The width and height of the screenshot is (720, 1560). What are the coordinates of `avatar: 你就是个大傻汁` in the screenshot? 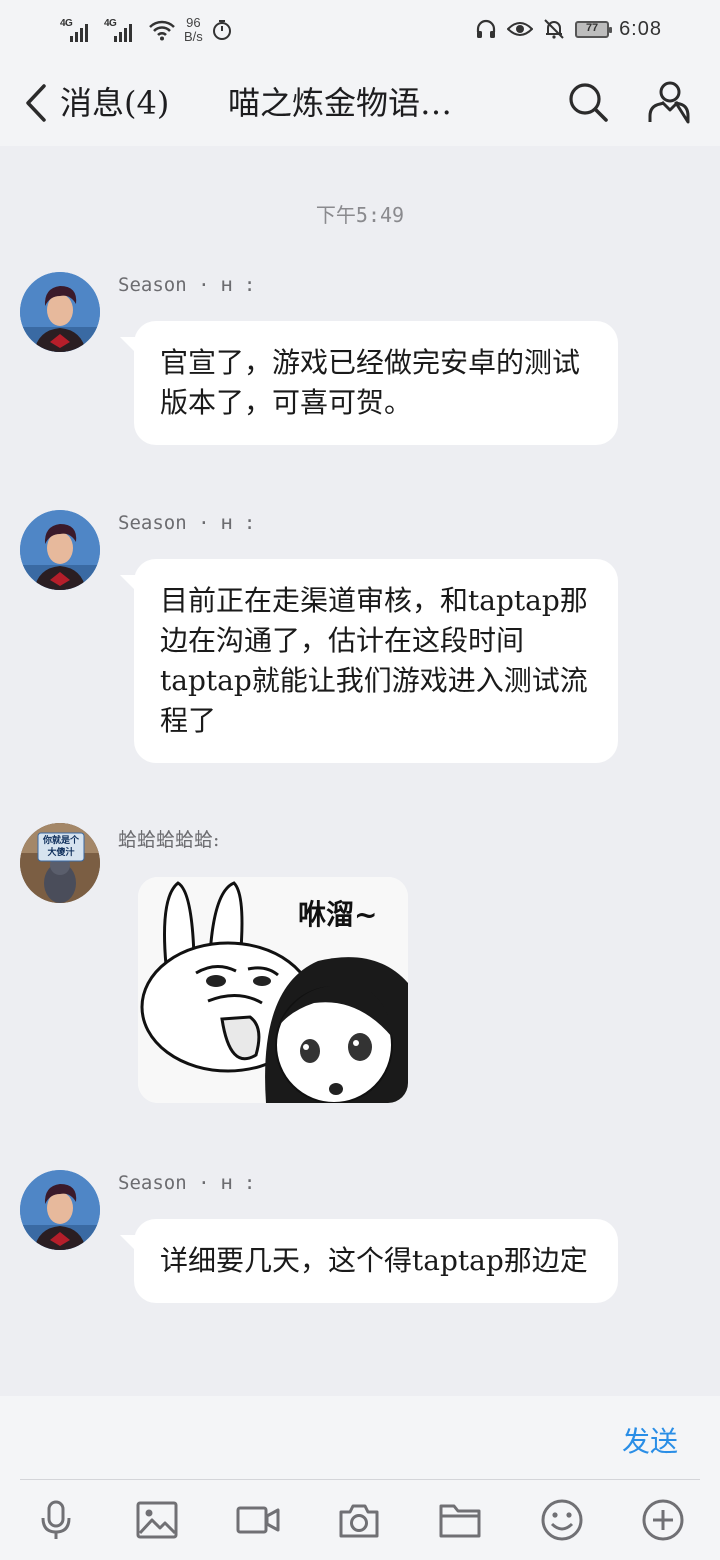 It's located at (60, 863).